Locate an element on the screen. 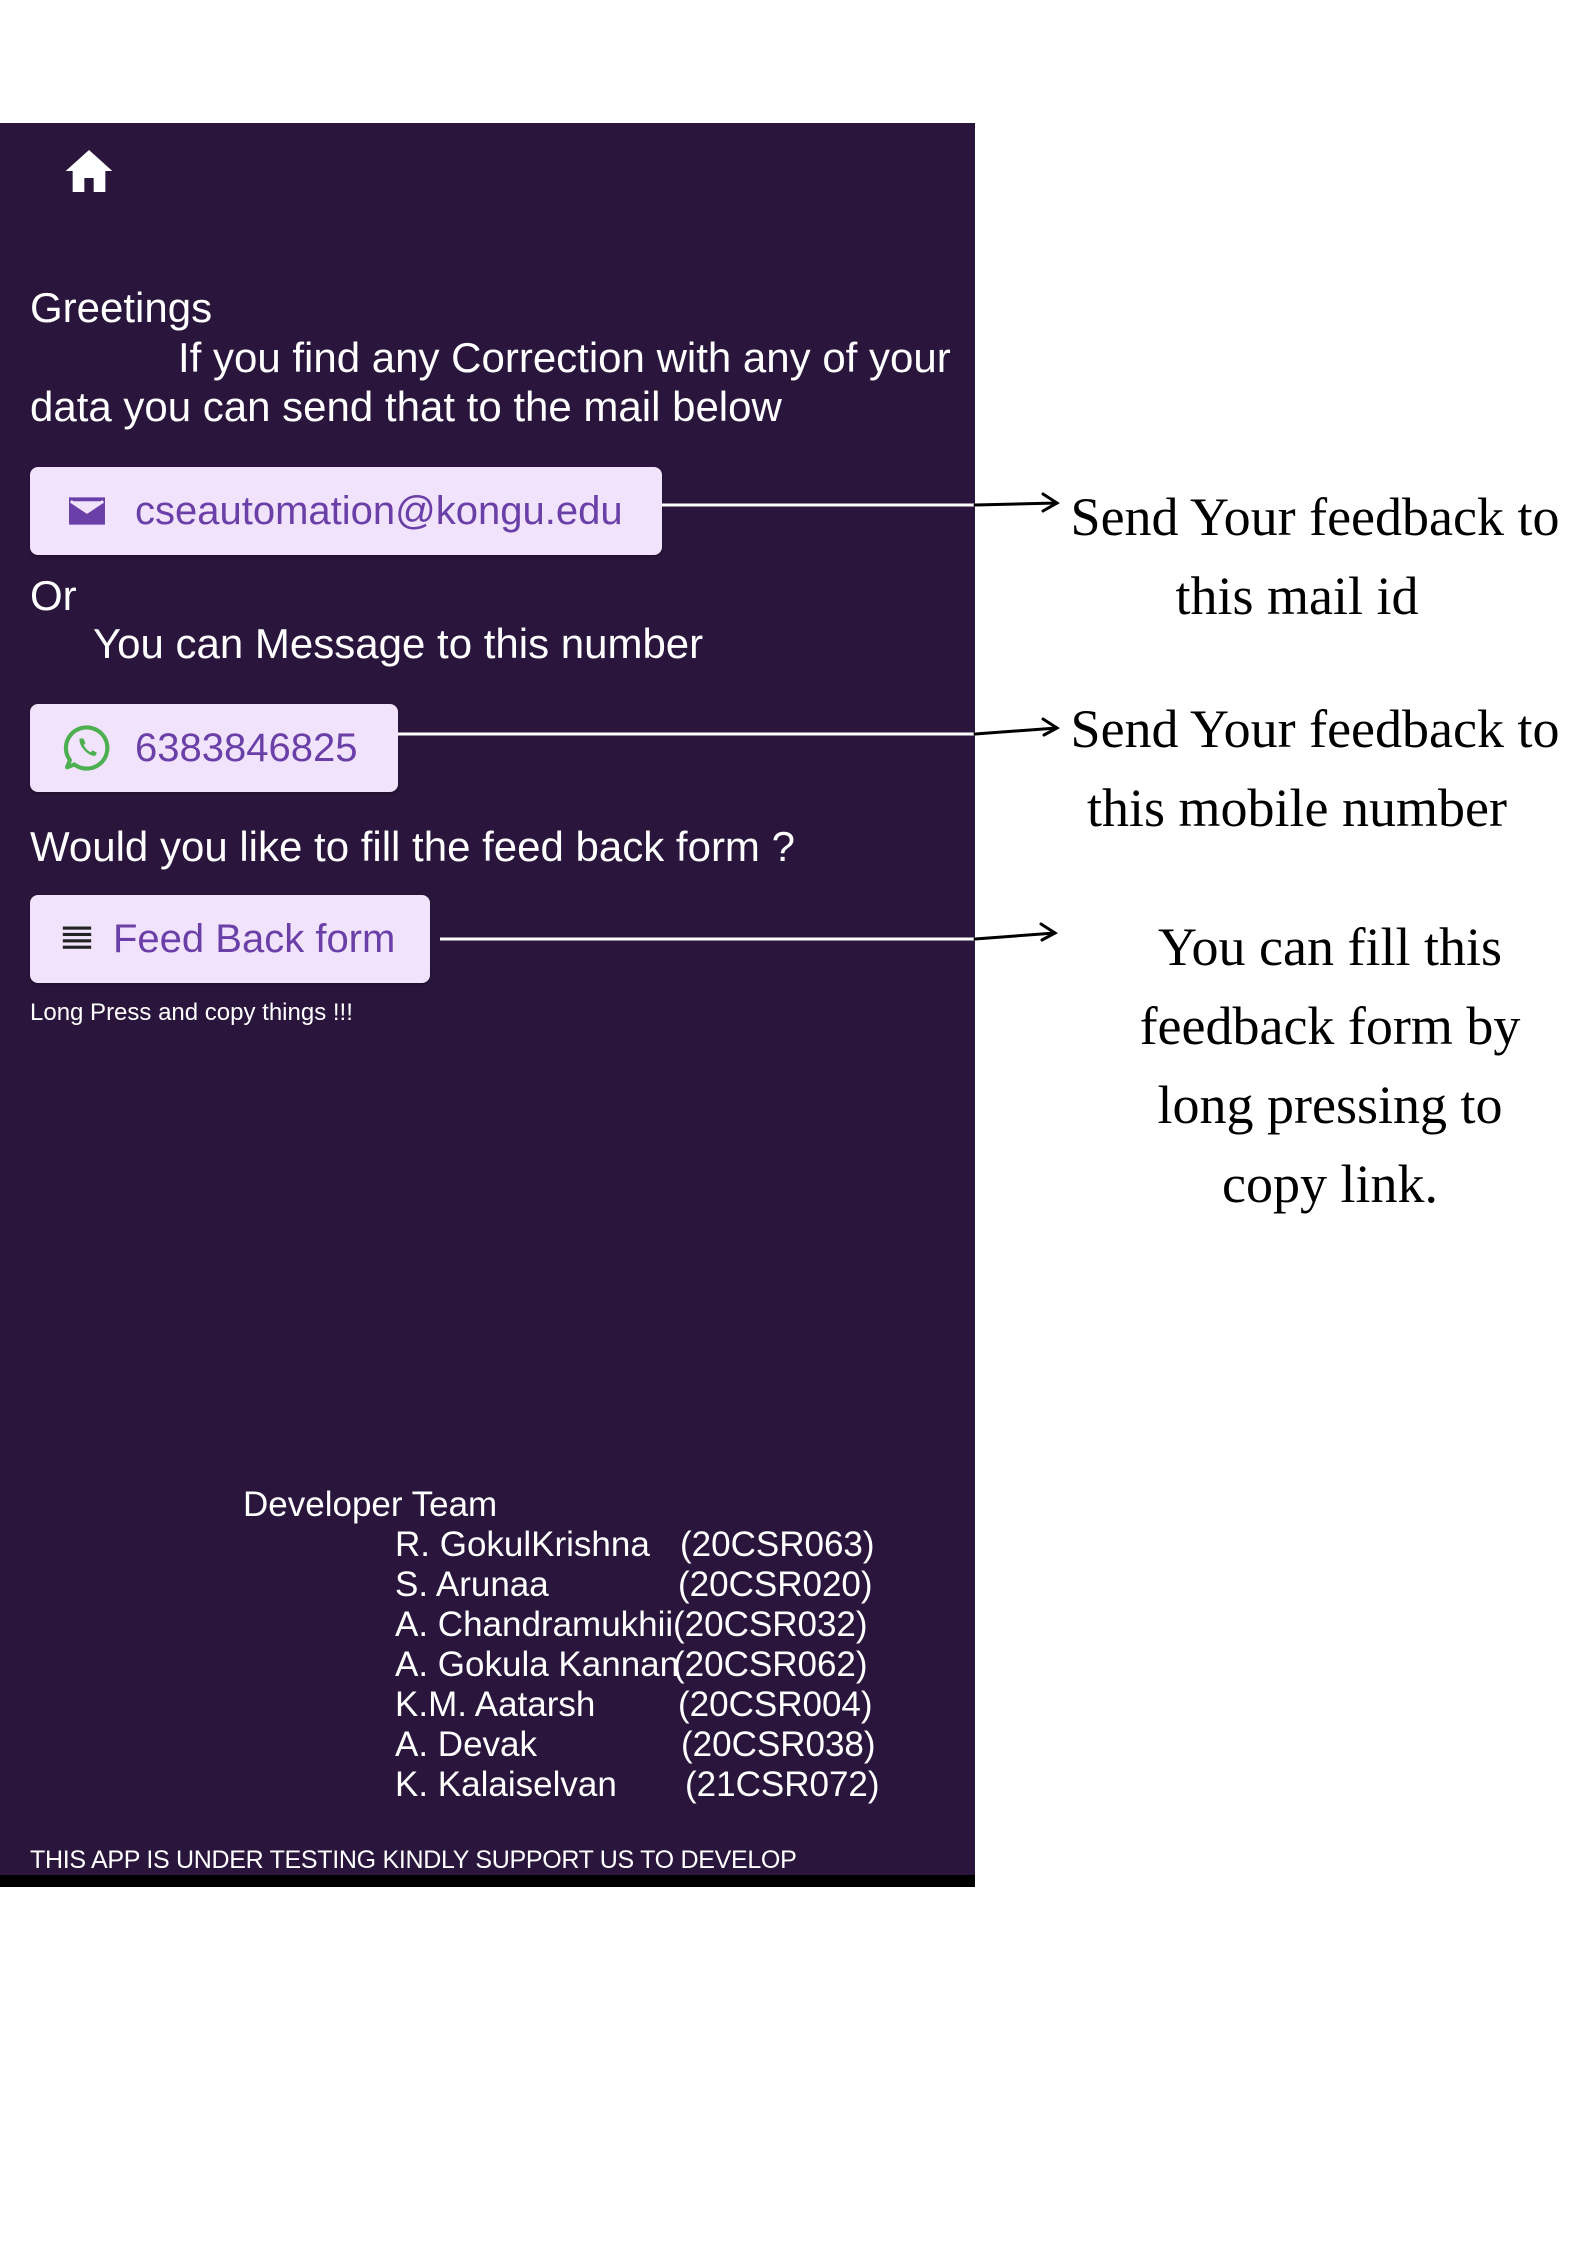 This screenshot has width=1587, height=2245. form-arrowhead is located at coordinates (1048, 932).